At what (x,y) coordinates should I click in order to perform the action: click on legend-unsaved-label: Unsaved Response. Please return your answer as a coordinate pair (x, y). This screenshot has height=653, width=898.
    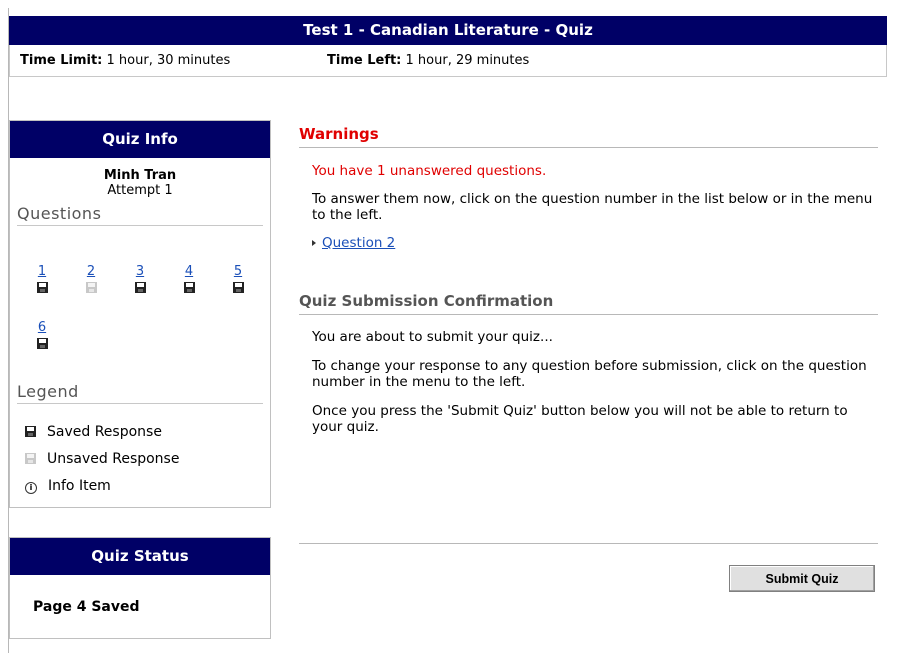
    Looking at the image, I should click on (113, 459).